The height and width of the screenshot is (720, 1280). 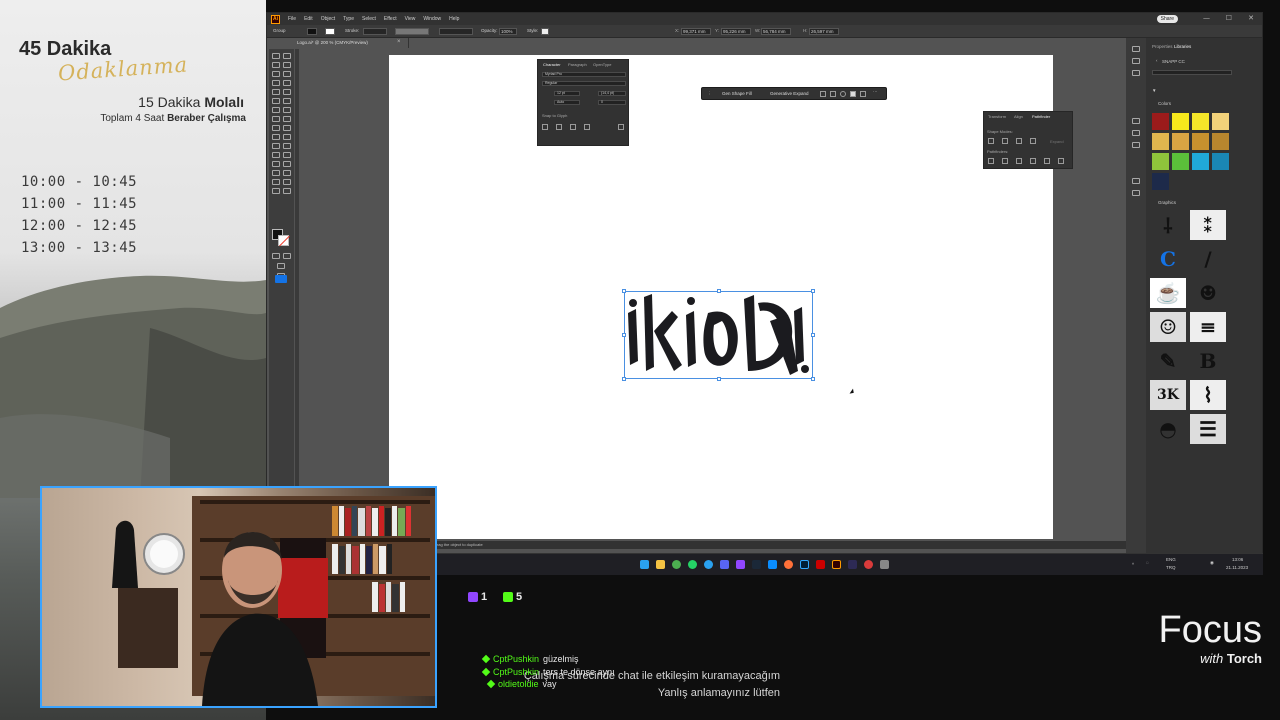 I want to click on glyph-snap-angular-icon, so click(x=621, y=127).